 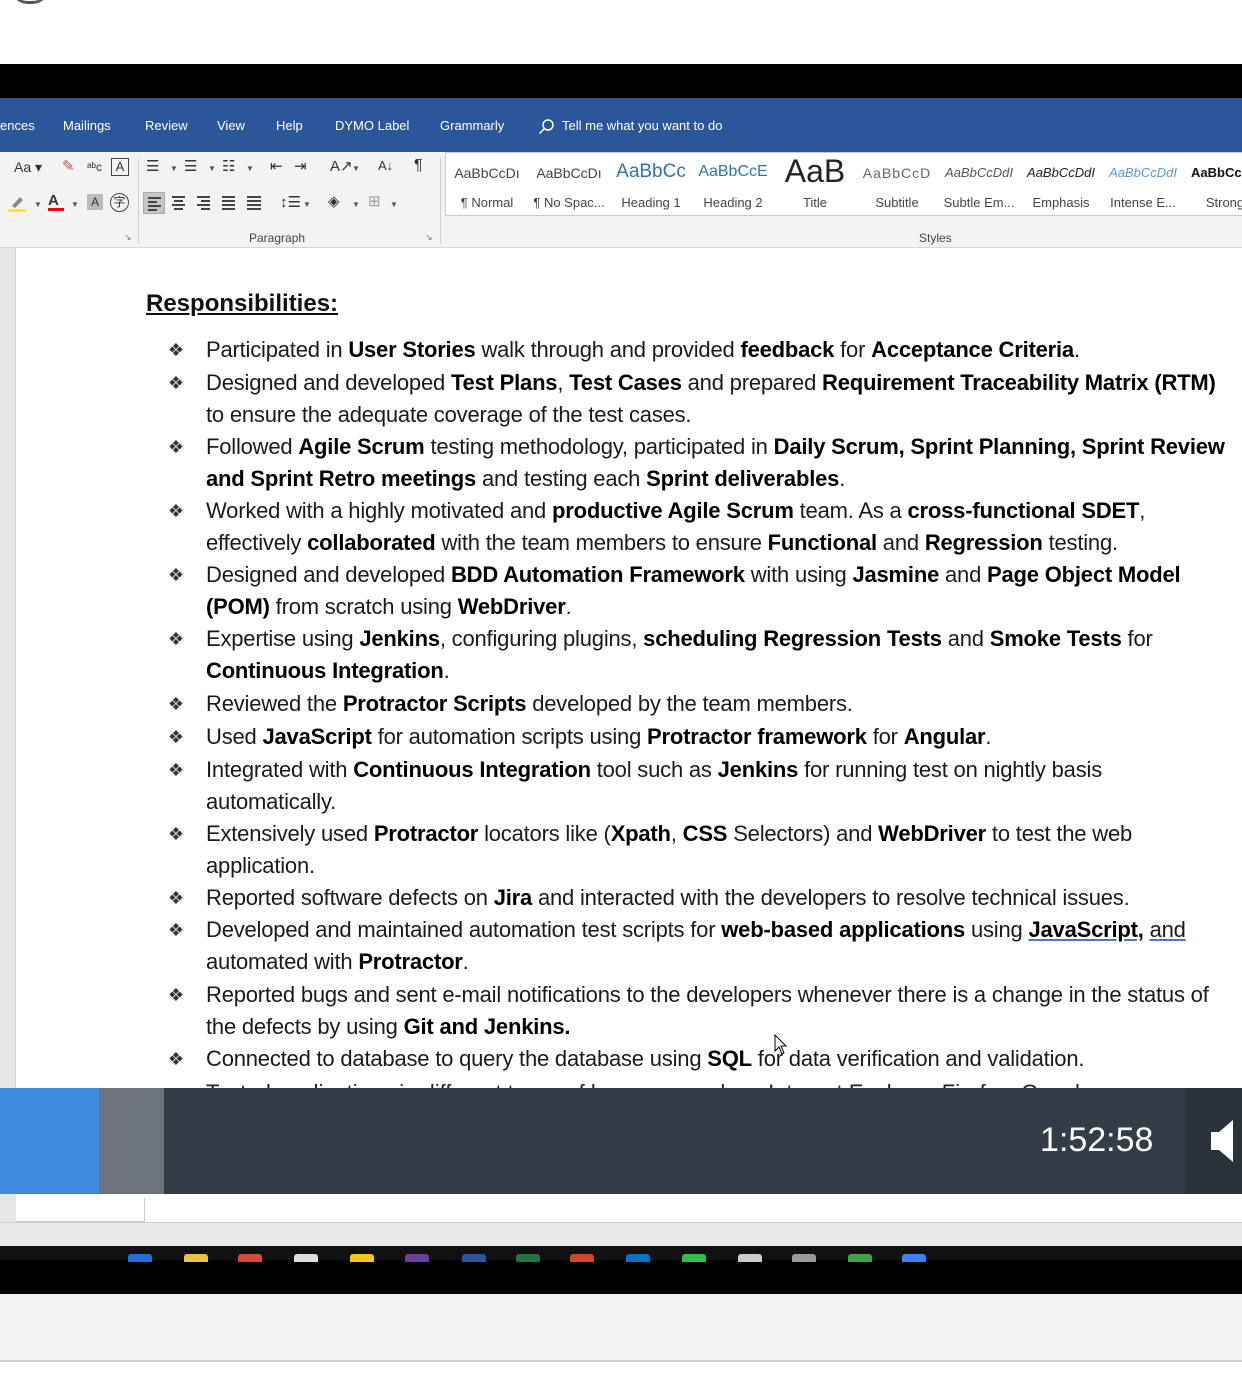 I want to click on tab-review: Review, so click(x=166, y=125).